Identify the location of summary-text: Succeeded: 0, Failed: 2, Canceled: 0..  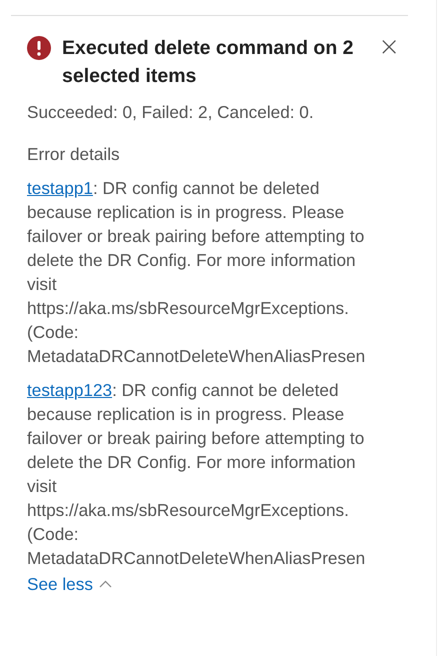
(171, 112).